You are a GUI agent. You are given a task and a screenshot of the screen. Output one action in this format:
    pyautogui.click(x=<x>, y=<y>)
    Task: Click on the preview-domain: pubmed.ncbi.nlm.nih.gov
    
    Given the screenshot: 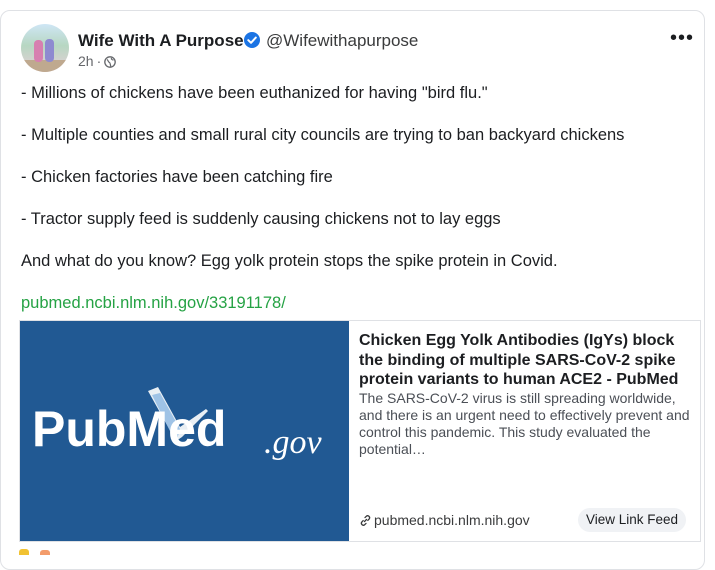 What is the action you would take?
    pyautogui.click(x=444, y=520)
    